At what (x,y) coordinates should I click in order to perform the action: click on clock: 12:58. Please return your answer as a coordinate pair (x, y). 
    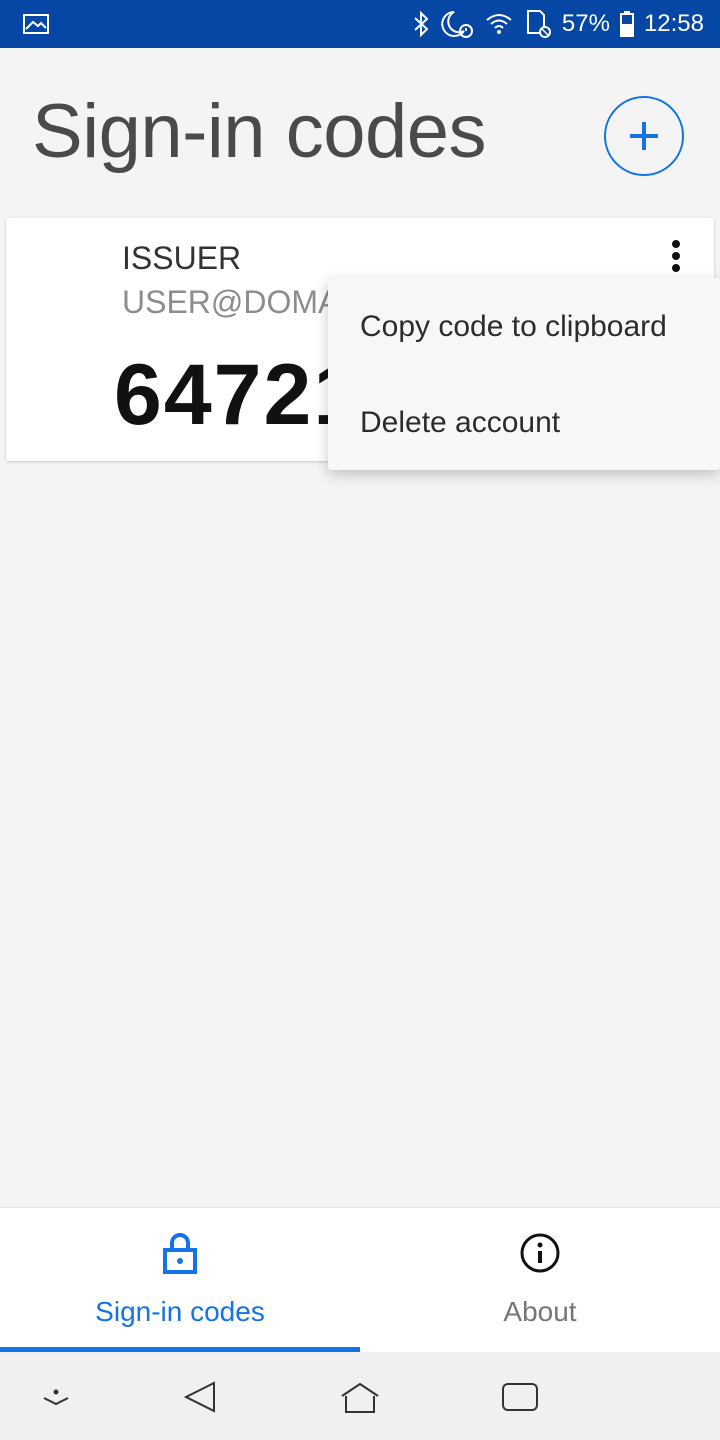
    Looking at the image, I should click on (673, 23).